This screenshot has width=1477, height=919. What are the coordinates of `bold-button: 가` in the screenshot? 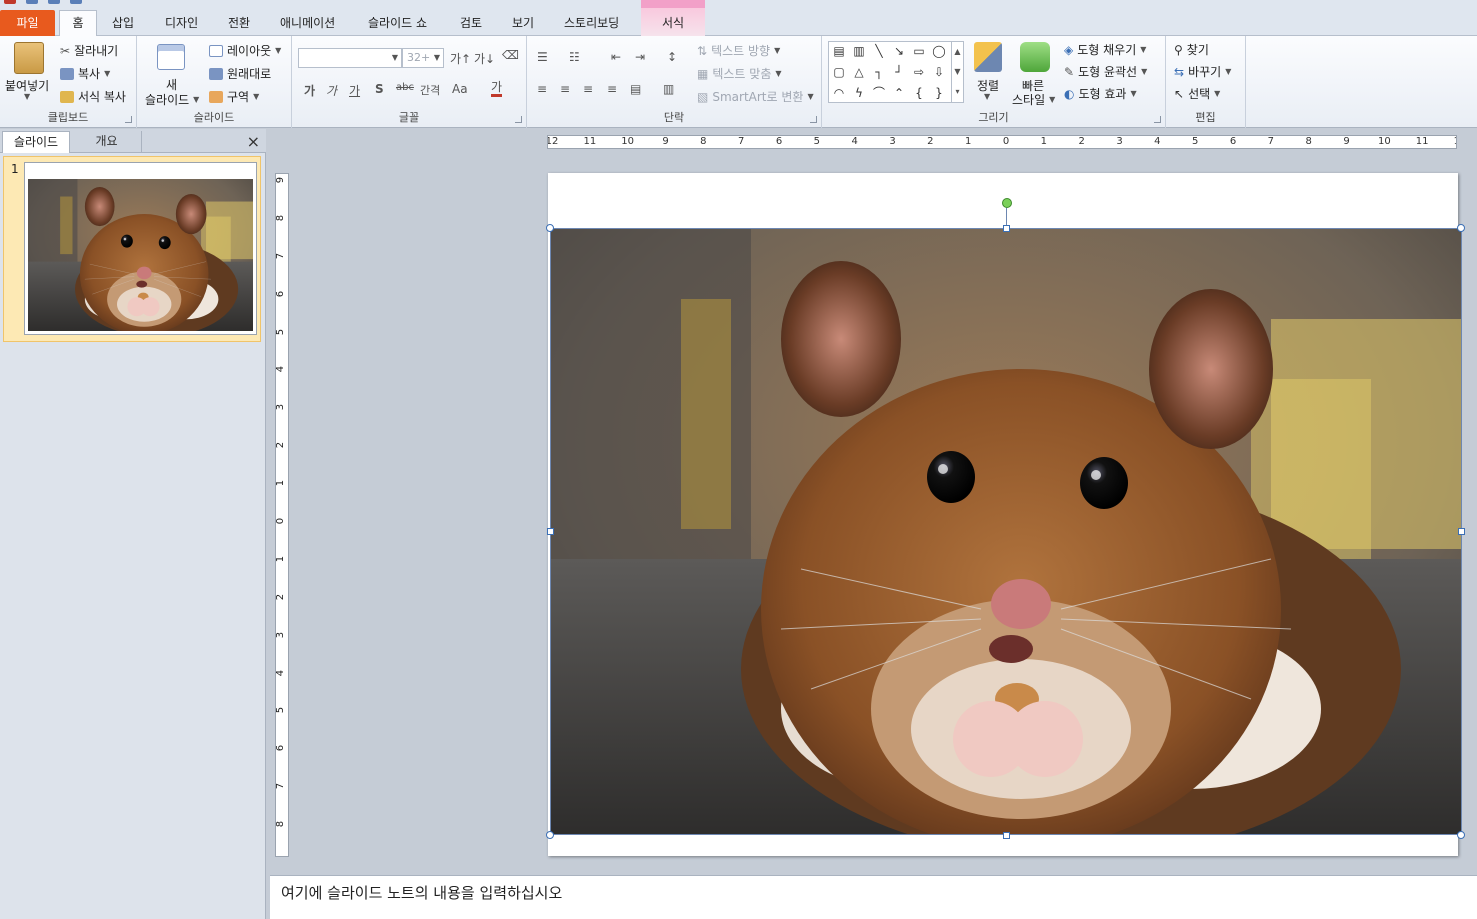 It's located at (309, 90).